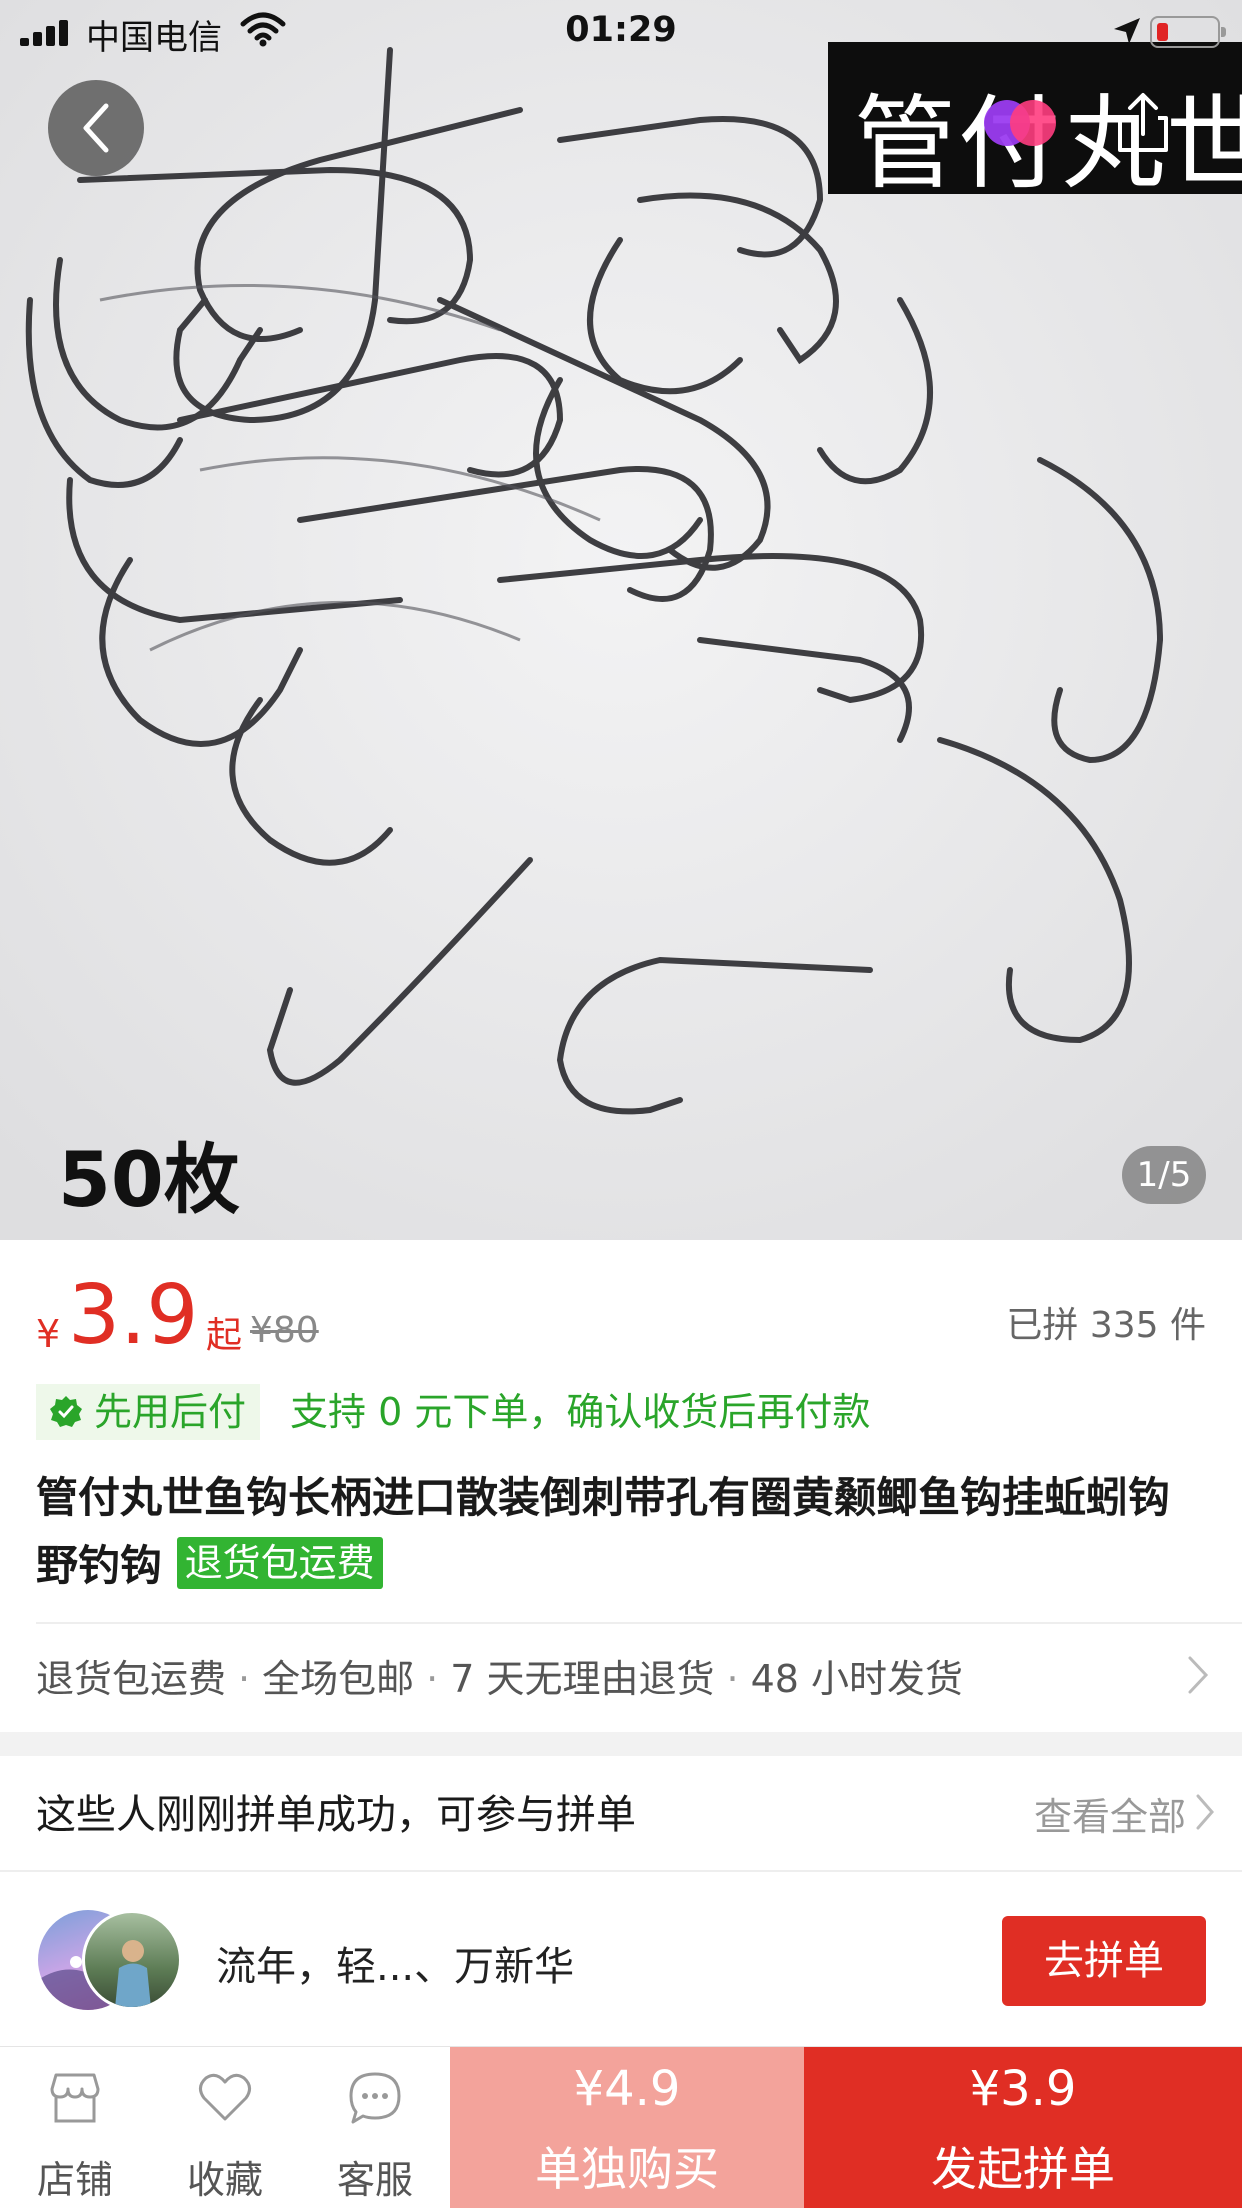 The height and width of the screenshot is (2208, 1242). What do you see at coordinates (133, 1315) in the screenshot?
I see `group-price: 3.9` at bounding box center [133, 1315].